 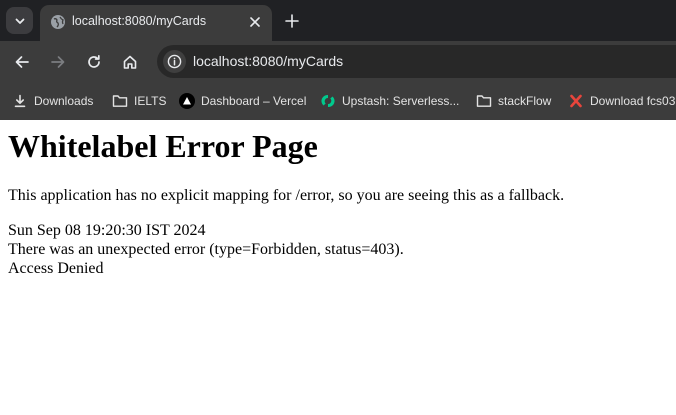 What do you see at coordinates (525, 101) in the screenshot?
I see `bookmark-label: stackFlow` at bounding box center [525, 101].